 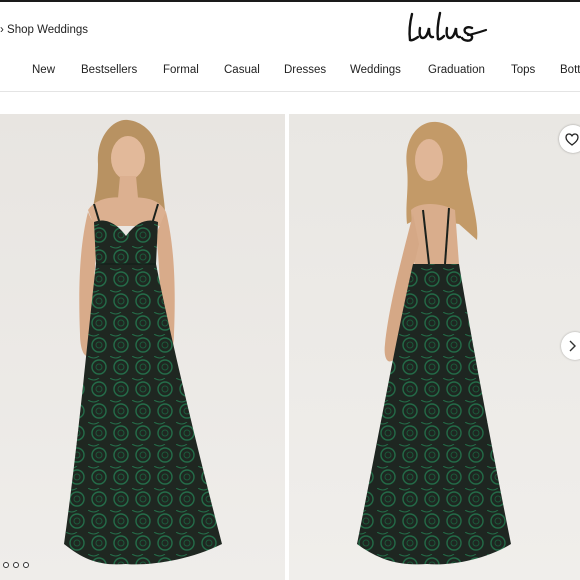 I want to click on nav-item-formal: Formal, so click(x=181, y=70).